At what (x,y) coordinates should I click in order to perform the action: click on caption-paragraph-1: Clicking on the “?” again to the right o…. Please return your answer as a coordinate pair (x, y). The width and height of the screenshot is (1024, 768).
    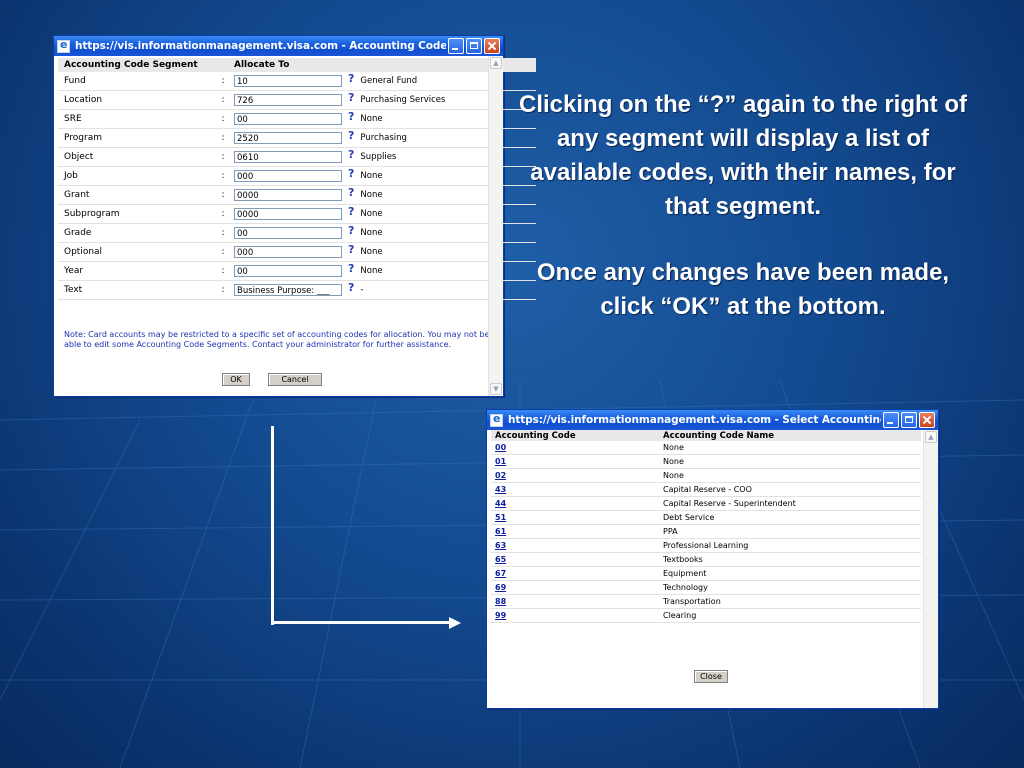
    Looking at the image, I should click on (743, 155).